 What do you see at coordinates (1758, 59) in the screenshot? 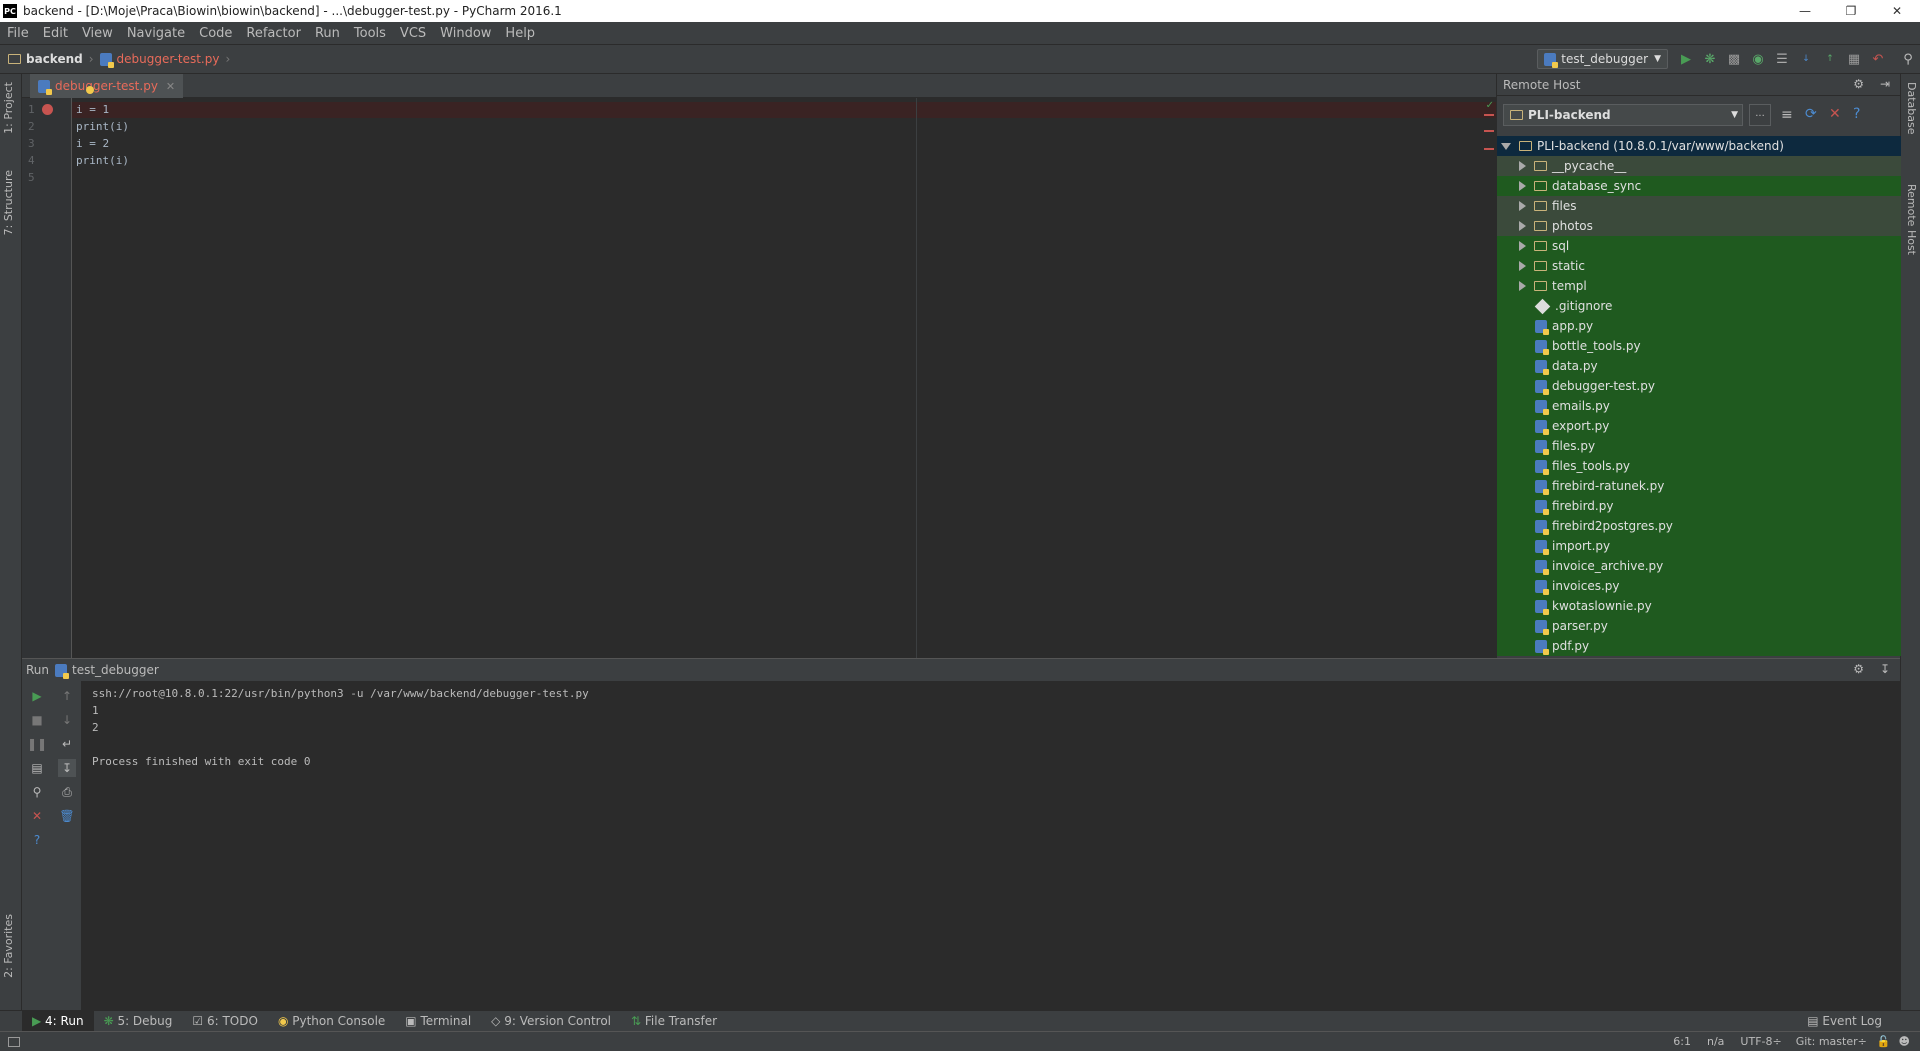
I see `profile-icon: ◉` at bounding box center [1758, 59].